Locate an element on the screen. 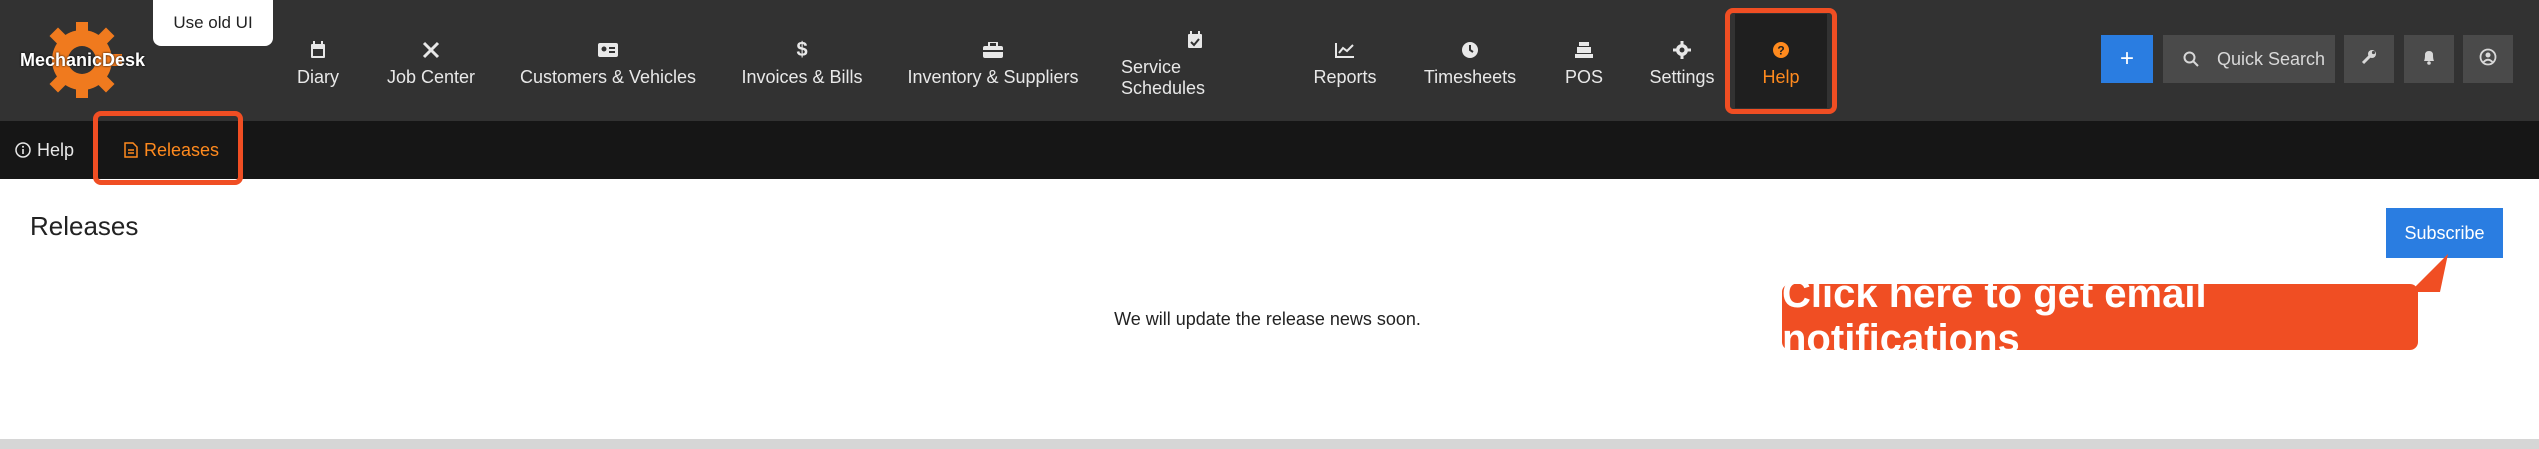 The height and width of the screenshot is (449, 2539). notifications-button is located at coordinates (2429, 59).